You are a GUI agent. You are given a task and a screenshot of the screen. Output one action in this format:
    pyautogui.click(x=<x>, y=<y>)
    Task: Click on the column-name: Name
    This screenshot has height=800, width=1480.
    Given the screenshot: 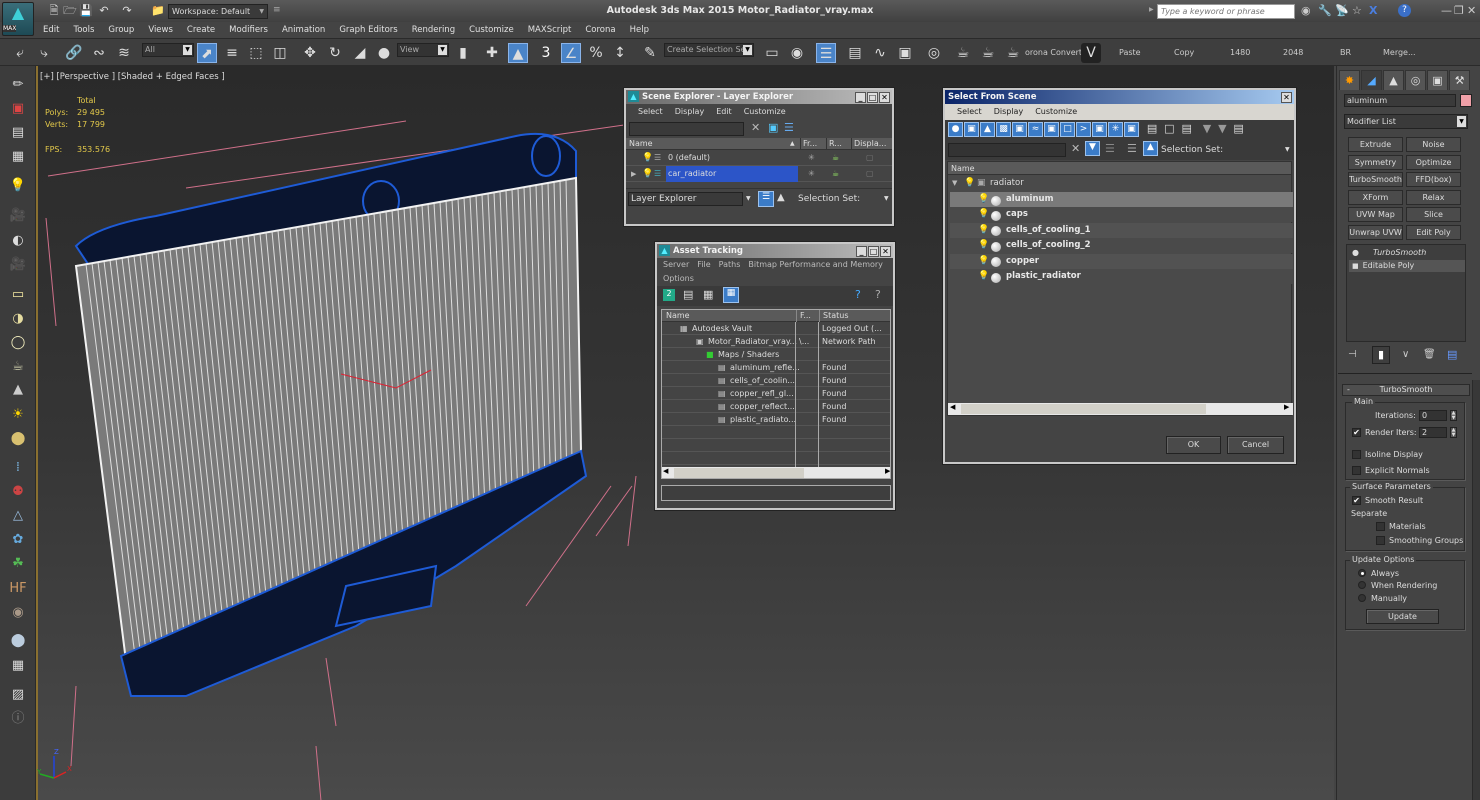 What is the action you would take?
    pyautogui.click(x=641, y=144)
    